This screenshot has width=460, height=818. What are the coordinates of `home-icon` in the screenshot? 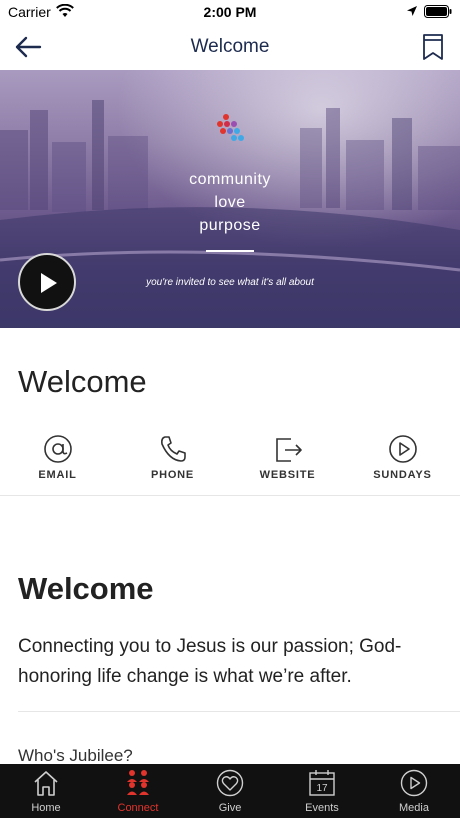 It's located at (46, 783).